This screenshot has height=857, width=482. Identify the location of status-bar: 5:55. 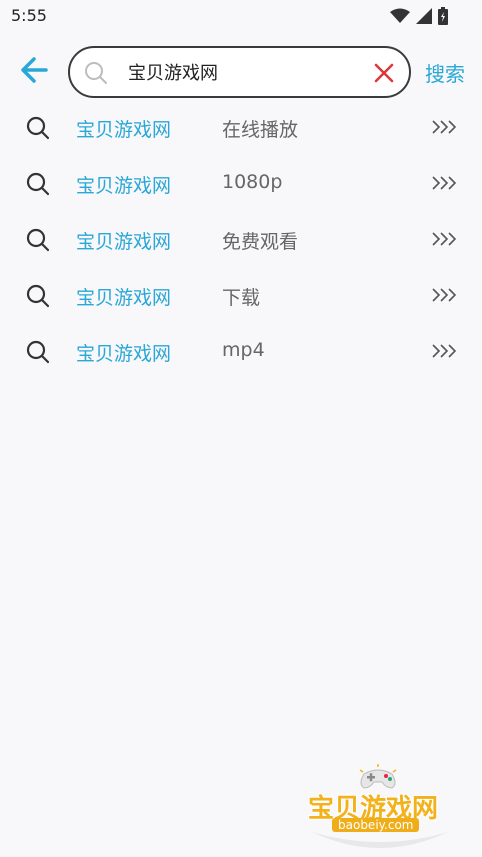
(241, 17).